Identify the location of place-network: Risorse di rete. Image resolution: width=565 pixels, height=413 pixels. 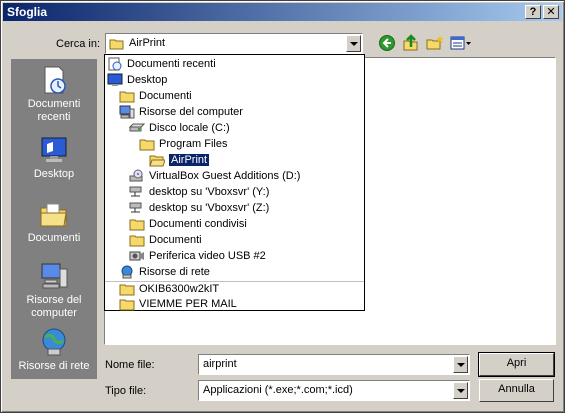
(54, 350).